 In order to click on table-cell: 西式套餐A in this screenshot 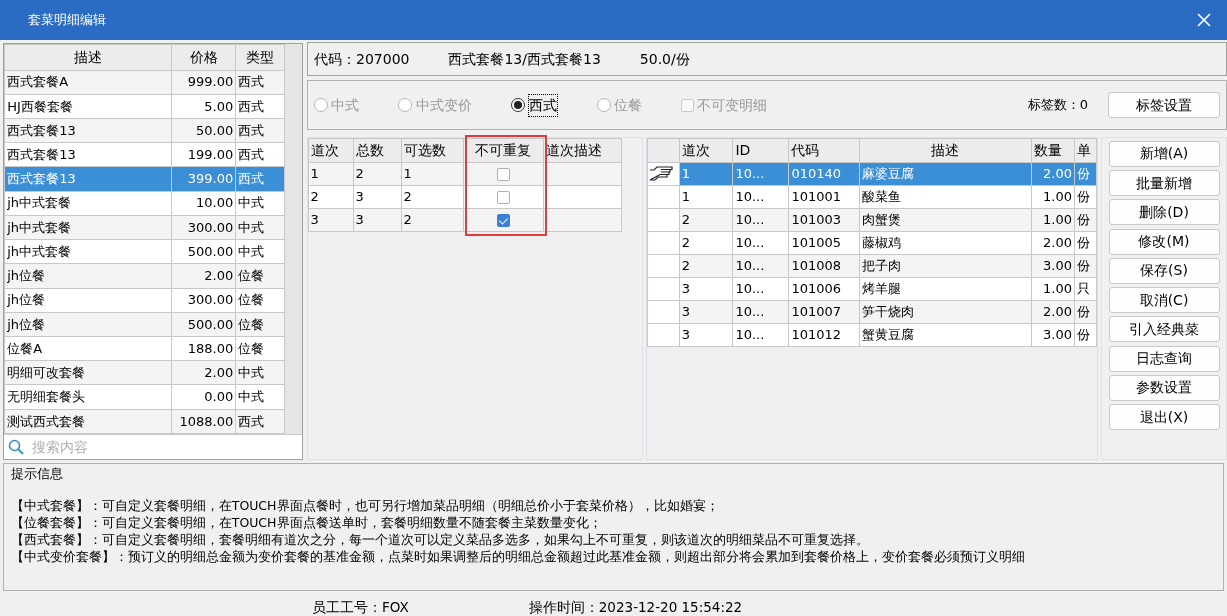, I will do `click(88, 82)`.